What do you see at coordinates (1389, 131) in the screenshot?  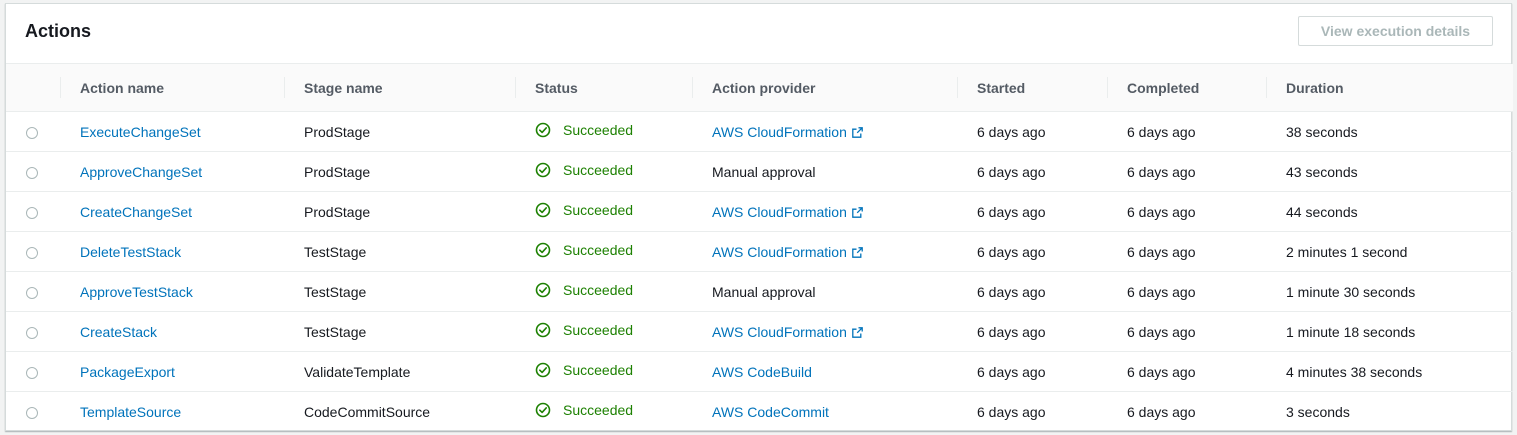 I see `duration-cell: 38 seconds` at bounding box center [1389, 131].